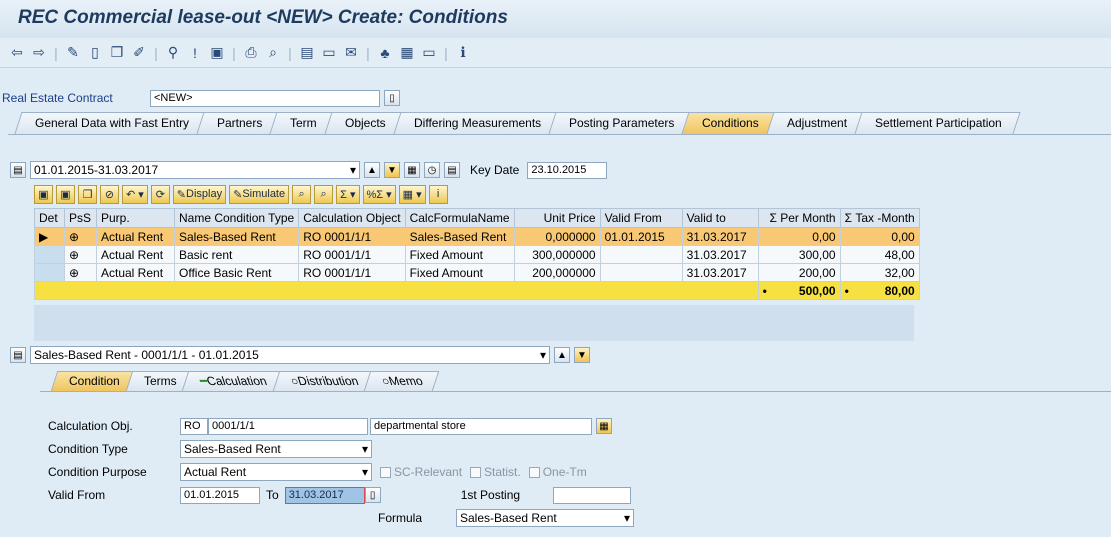  What do you see at coordinates (557, 236) in the screenshot?
I see `cell-price: 0,000000` at bounding box center [557, 236].